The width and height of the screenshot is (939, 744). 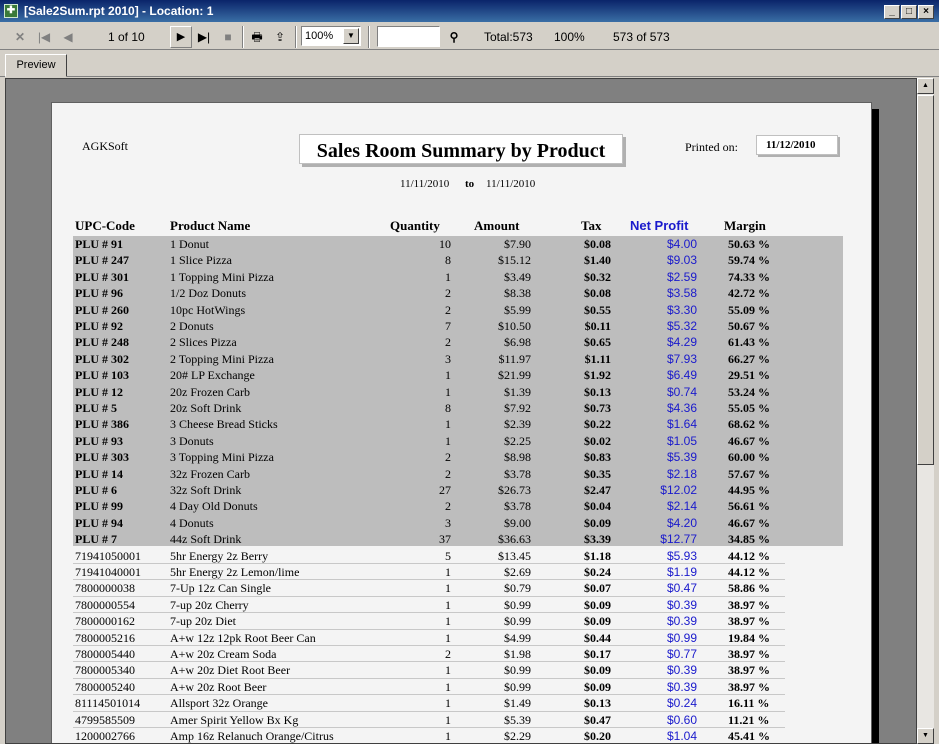 I want to click on cell-upc: PLU # 94, so click(x=99, y=522).